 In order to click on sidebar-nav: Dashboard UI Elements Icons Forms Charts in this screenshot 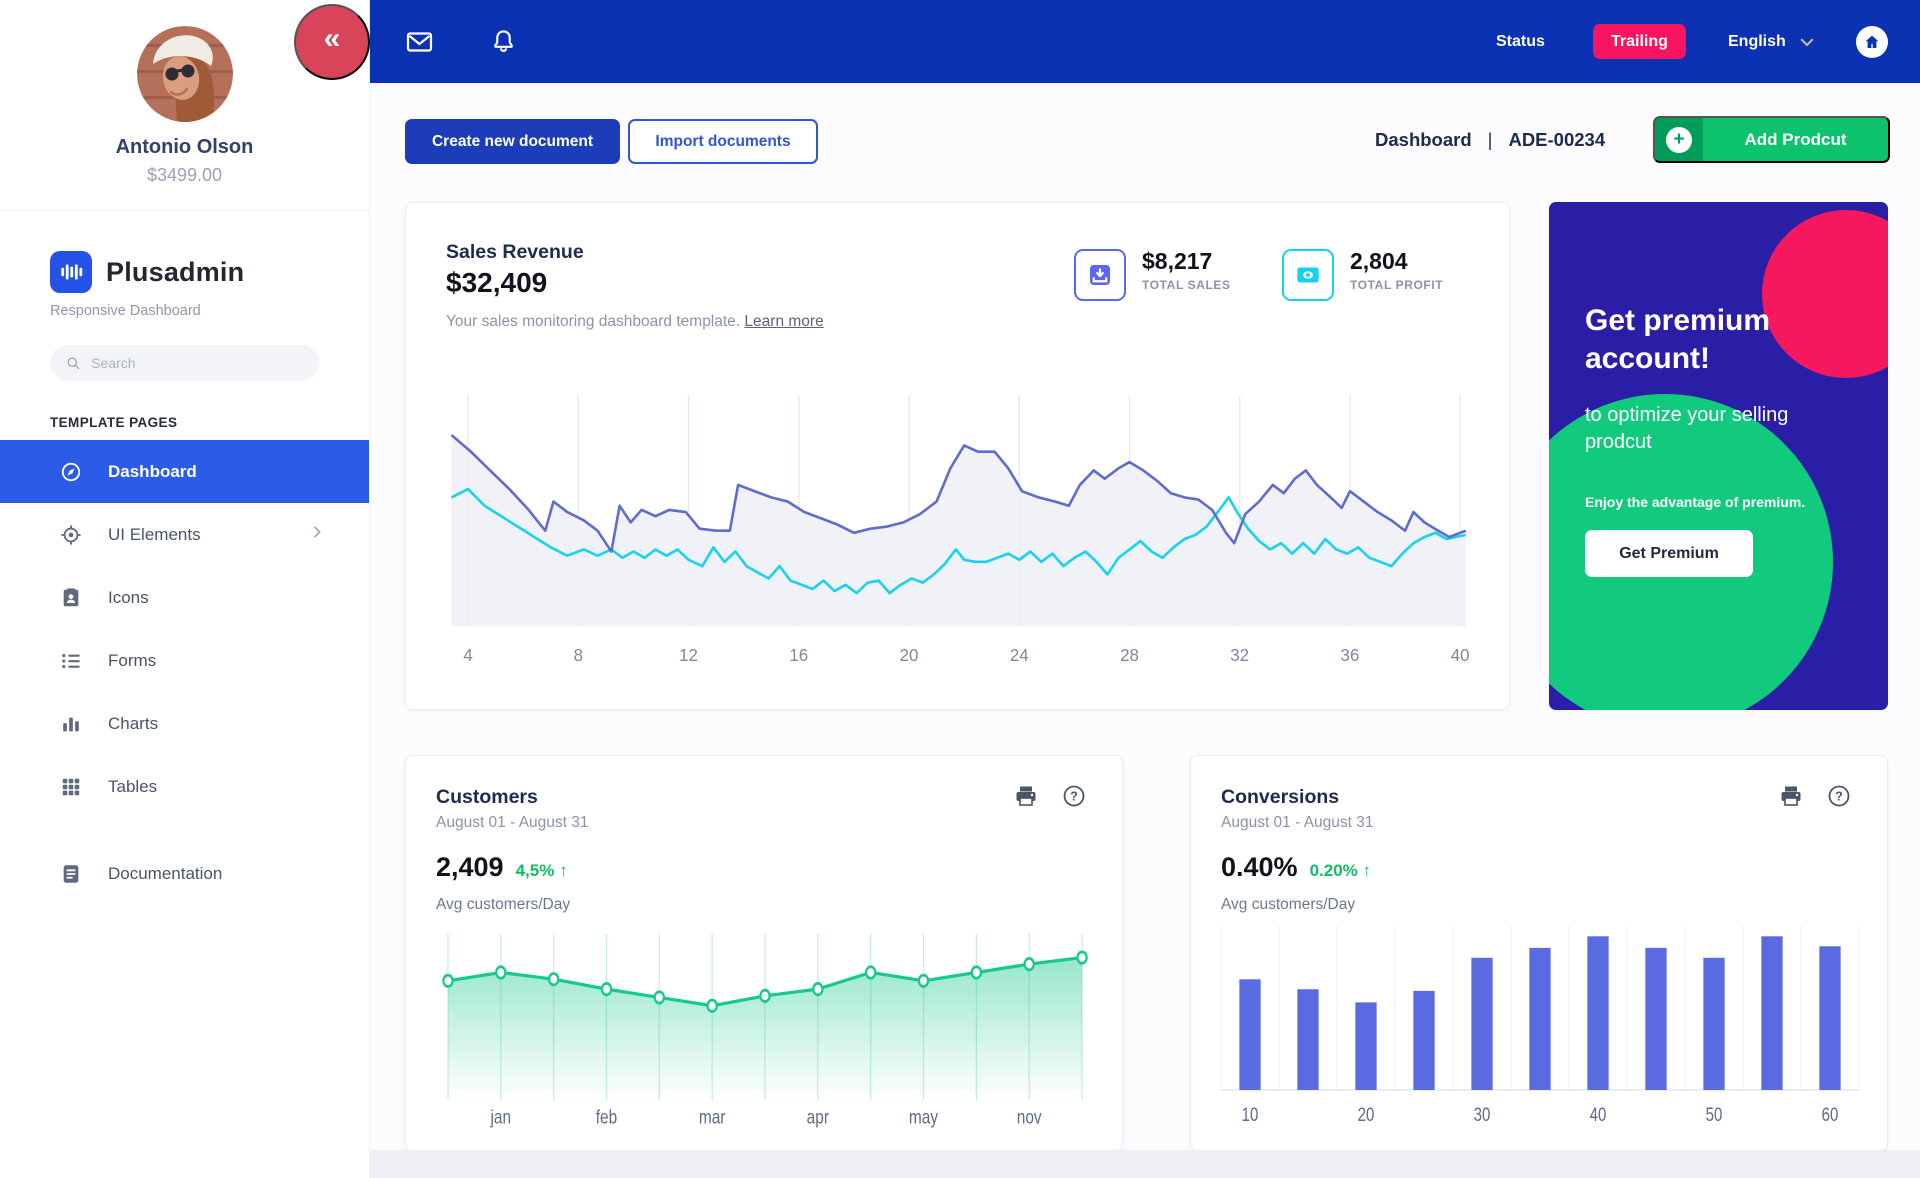, I will do `click(184, 672)`.